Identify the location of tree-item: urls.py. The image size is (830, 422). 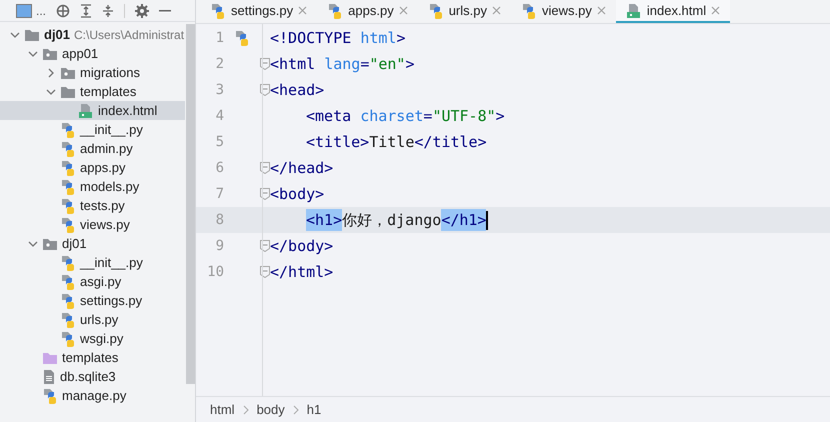
(92, 319).